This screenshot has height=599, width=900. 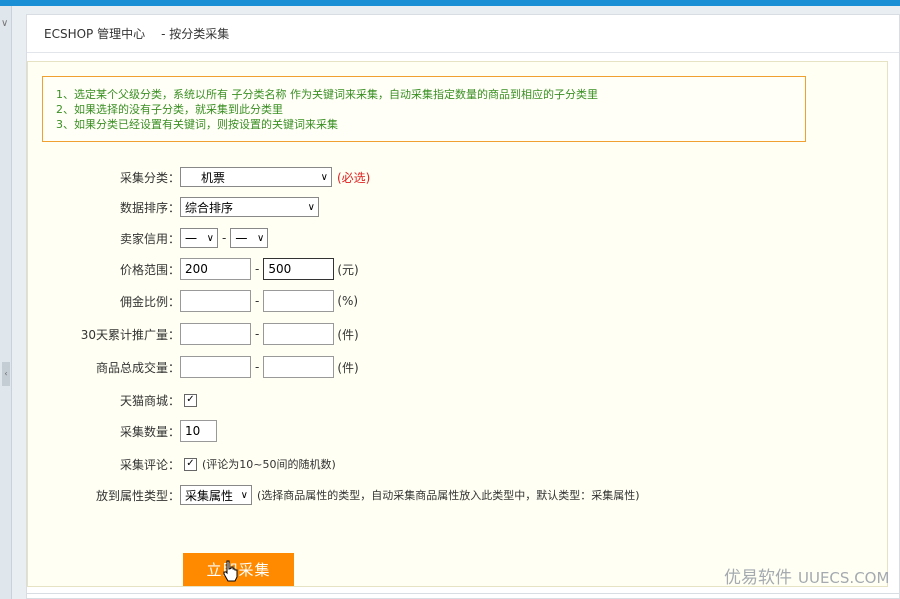 I want to click on price-label: 价格范围：, so click(x=149, y=269).